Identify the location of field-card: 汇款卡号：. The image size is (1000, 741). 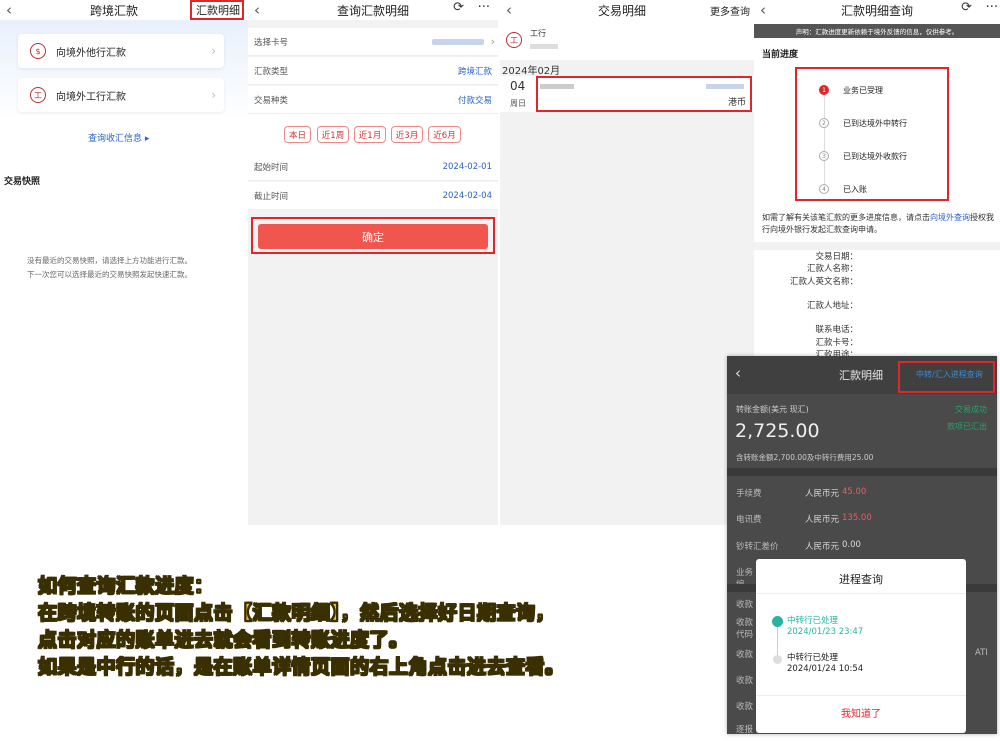
(836, 343).